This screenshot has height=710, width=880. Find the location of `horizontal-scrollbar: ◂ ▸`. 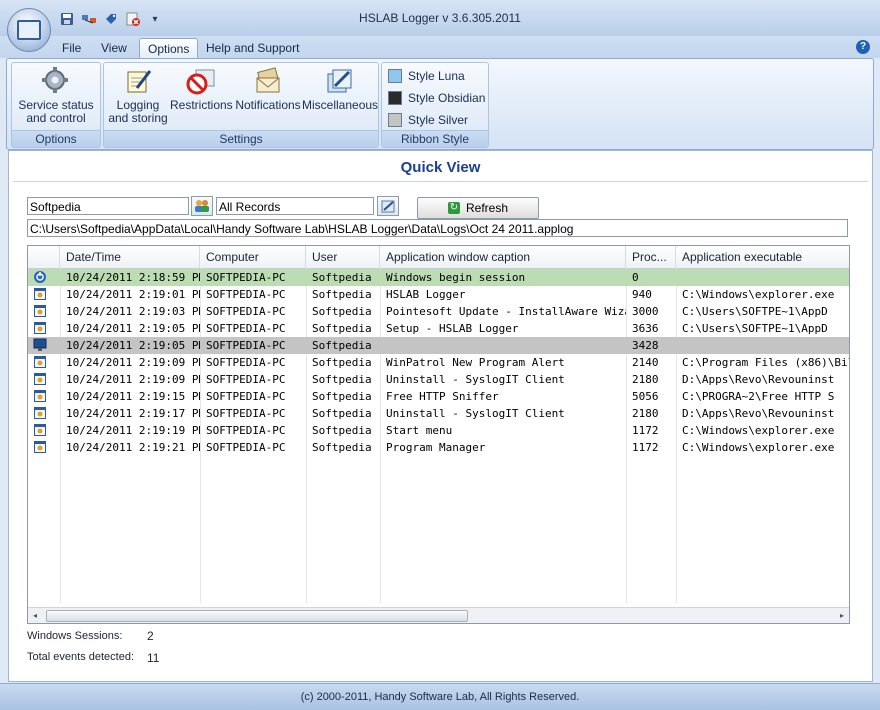

horizontal-scrollbar: ◂ ▸ is located at coordinates (438, 615).